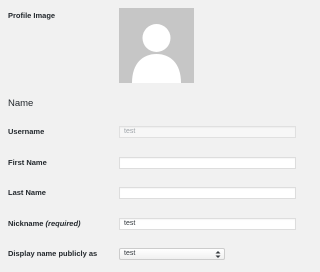  I want to click on up-down-chevron-icon, so click(218, 254).